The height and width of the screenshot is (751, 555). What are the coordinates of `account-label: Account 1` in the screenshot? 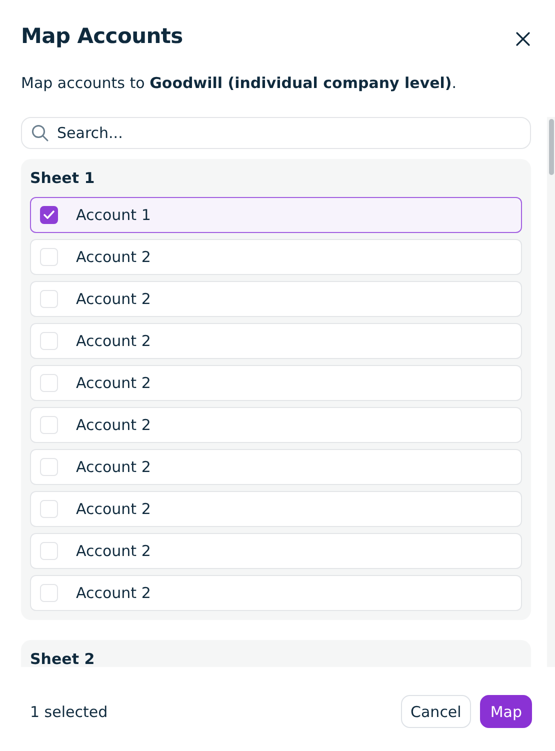 It's located at (113, 215).